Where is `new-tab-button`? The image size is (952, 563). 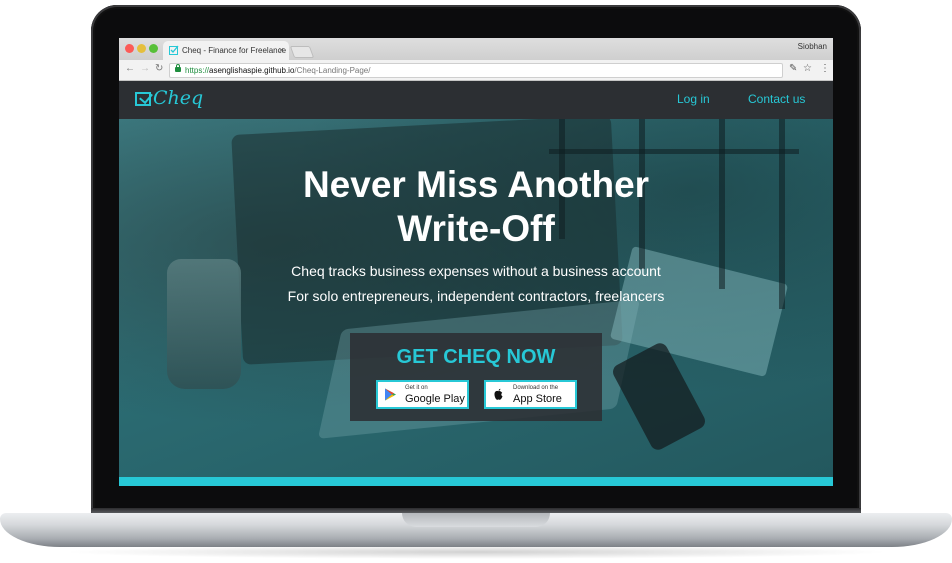 new-tab-button is located at coordinates (302, 52).